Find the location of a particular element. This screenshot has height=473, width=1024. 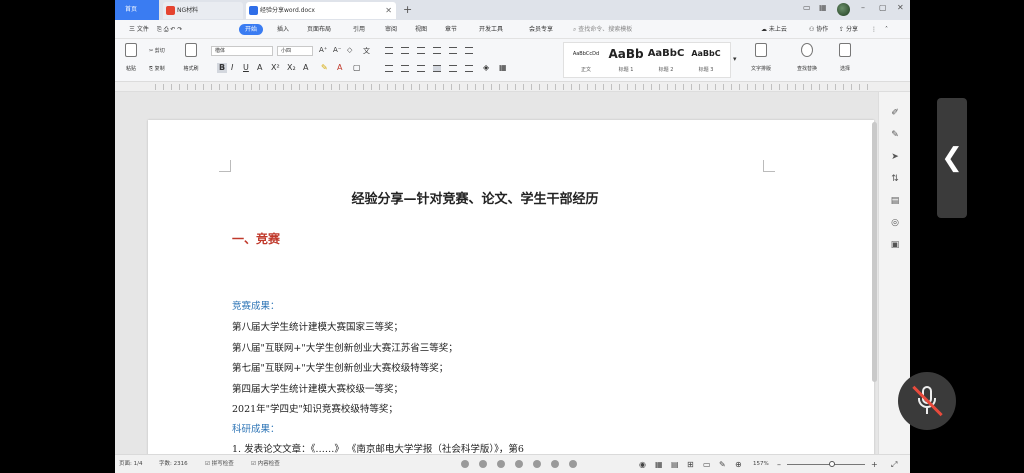

select-button: 选择 is located at coordinates (845, 57).